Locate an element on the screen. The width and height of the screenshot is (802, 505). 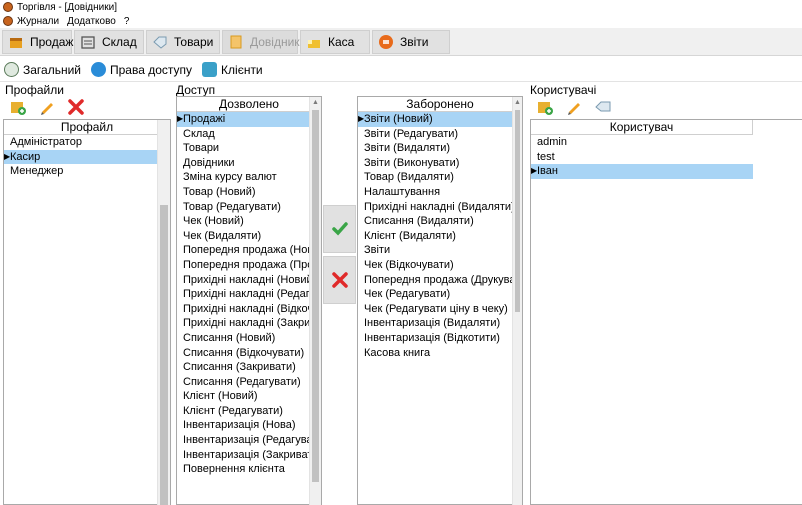
menu-extra: Додатково is located at coordinates (91, 21).